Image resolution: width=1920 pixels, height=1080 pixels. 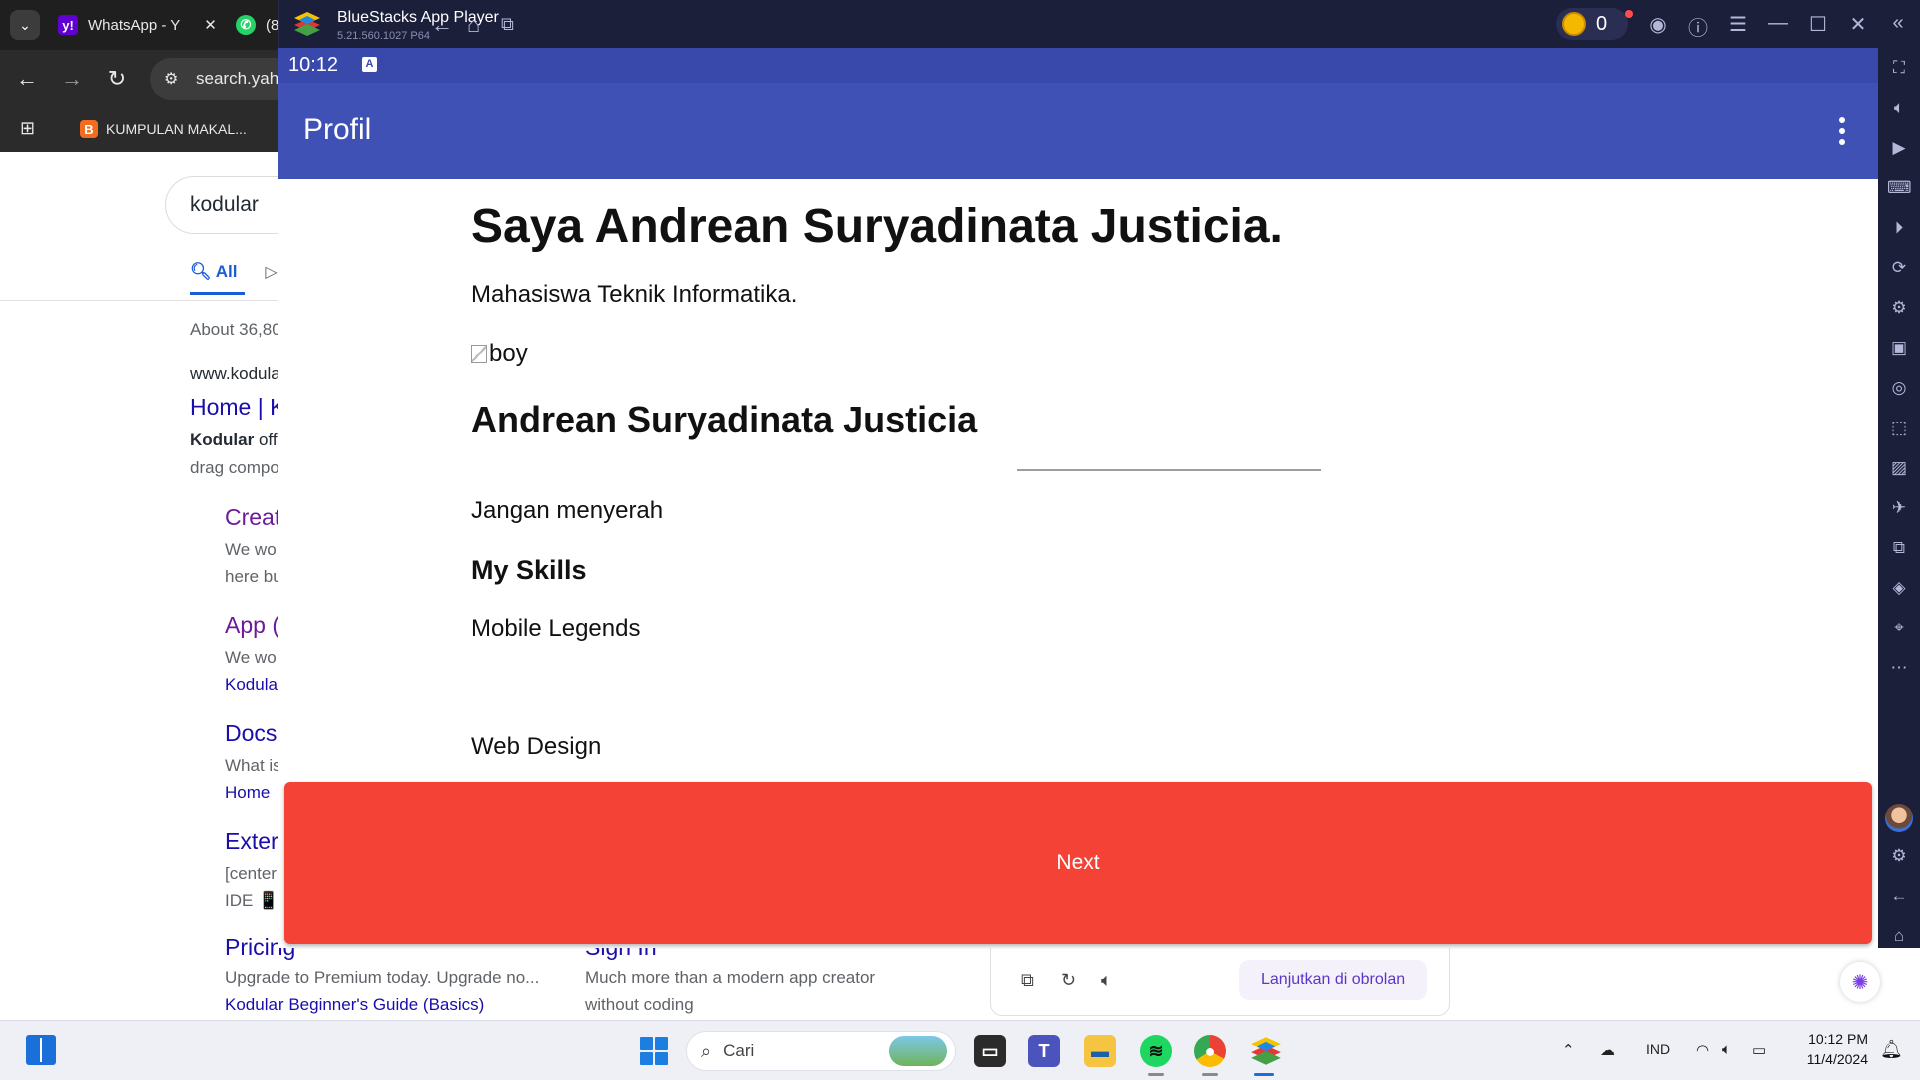 What do you see at coordinates (499, 354) in the screenshot?
I see `profile-image: boy` at bounding box center [499, 354].